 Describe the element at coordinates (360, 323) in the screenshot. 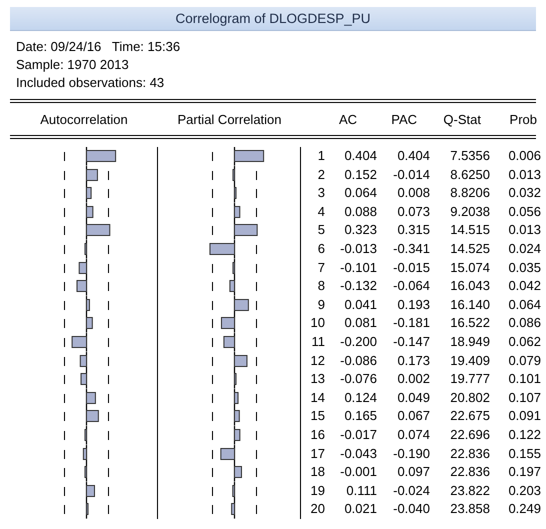

I see `ac-cell-text: 0.081` at that location.